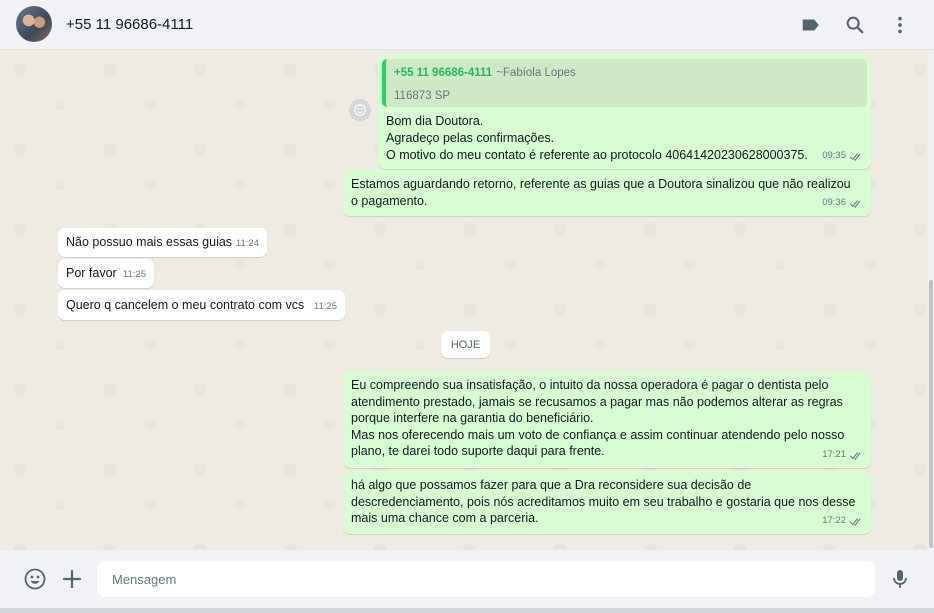  Describe the element at coordinates (465, 344) in the screenshot. I see `date-divider: HOJE` at that location.